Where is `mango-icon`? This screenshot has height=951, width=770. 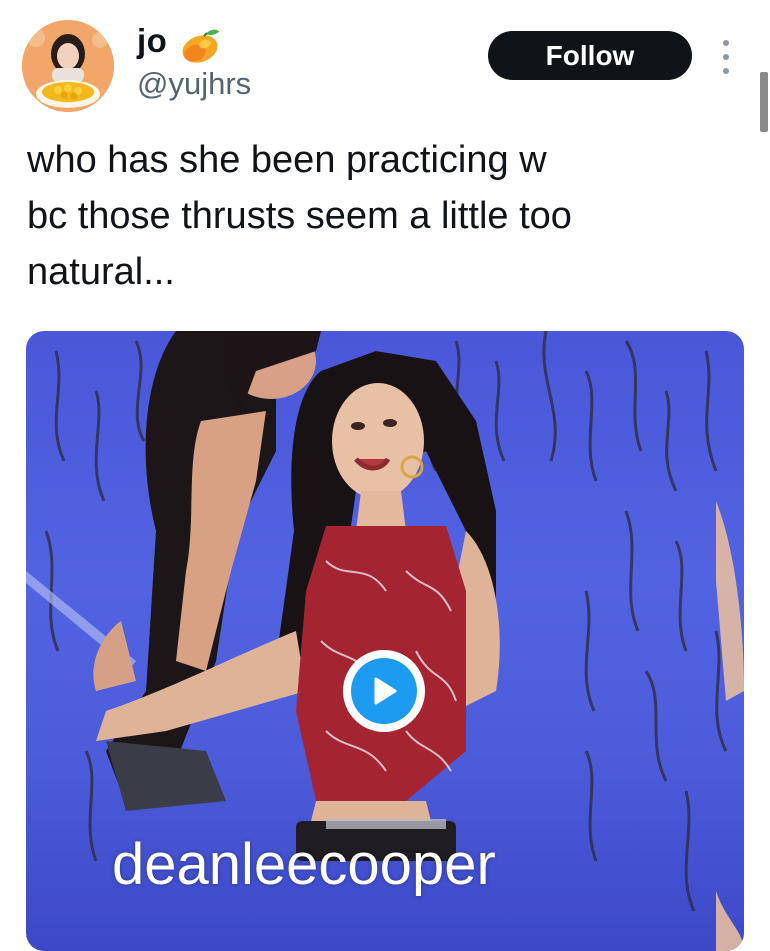 mango-icon is located at coordinates (200, 46).